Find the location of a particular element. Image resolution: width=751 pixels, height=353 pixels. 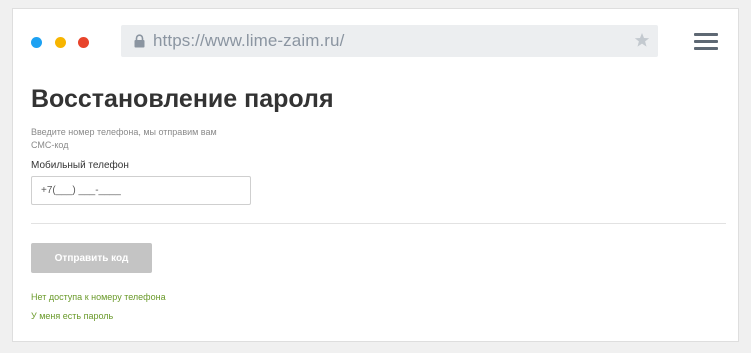

send-code-button: Отправить код is located at coordinates (91, 258).